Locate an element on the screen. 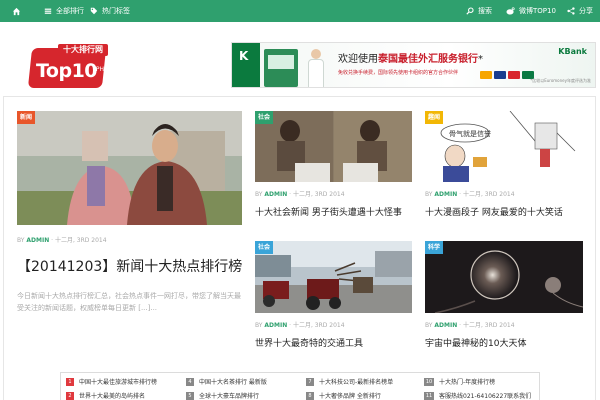 Image resolution: width=600 pixels, height=400 pixels. list-item-label: 中国十大名茶排行 最新版 is located at coordinates (233, 382).